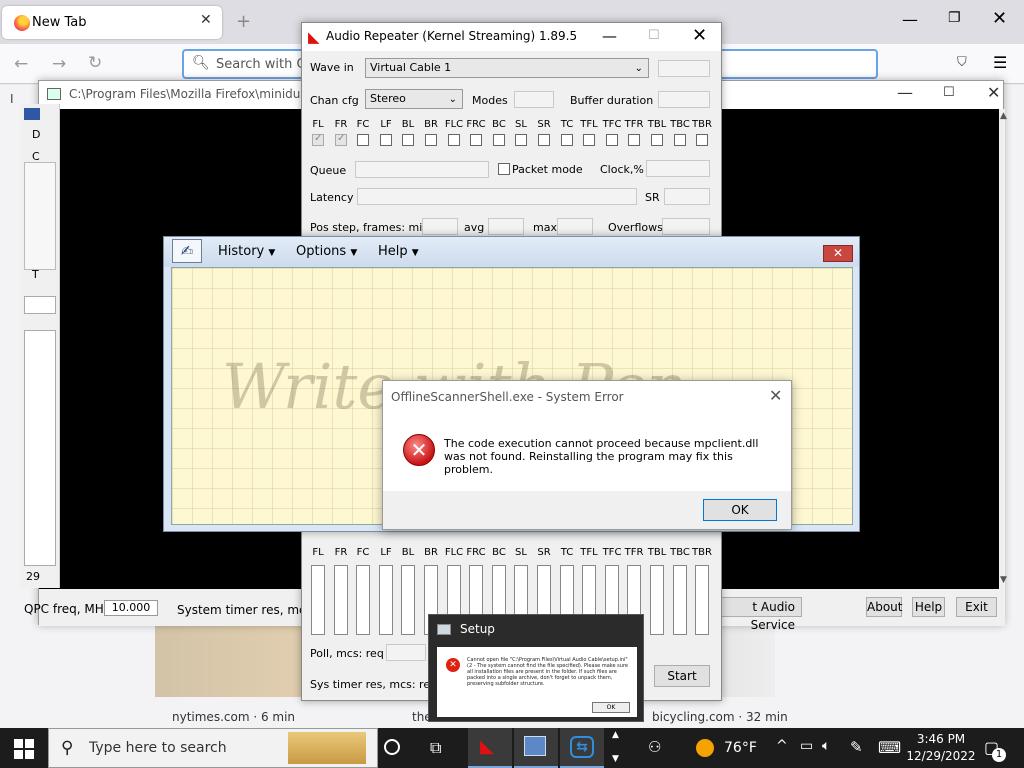  What do you see at coordinates (567, 140) in the screenshot?
I see `channel-checkbox-tc` at bounding box center [567, 140].